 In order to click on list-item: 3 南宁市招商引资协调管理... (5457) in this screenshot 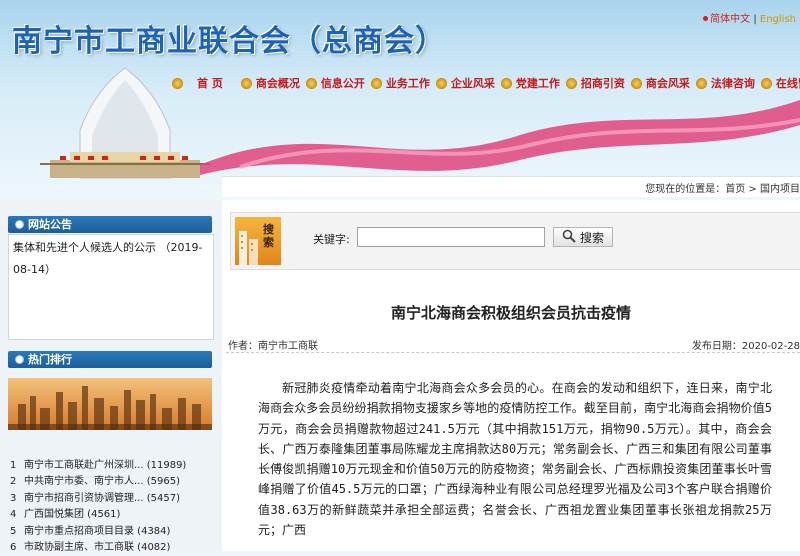, I will do `click(110, 499)`.